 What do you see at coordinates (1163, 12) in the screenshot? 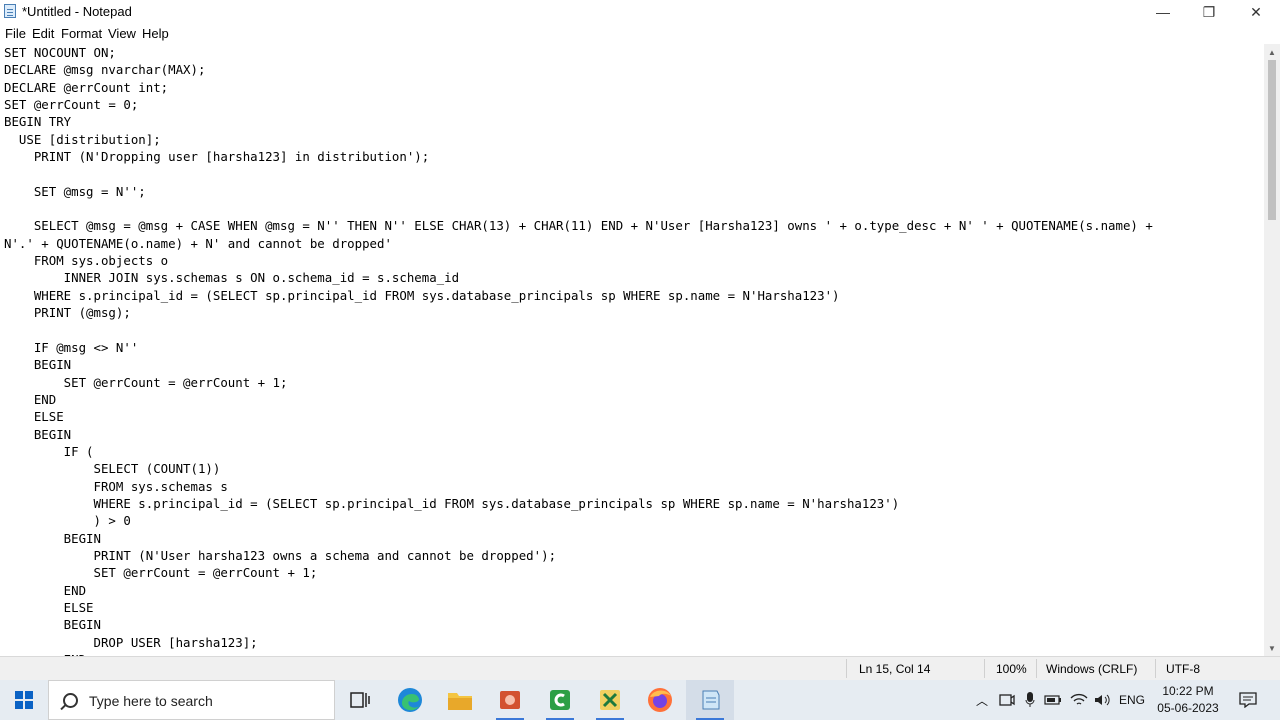
I see `minimize-button: —` at bounding box center [1163, 12].